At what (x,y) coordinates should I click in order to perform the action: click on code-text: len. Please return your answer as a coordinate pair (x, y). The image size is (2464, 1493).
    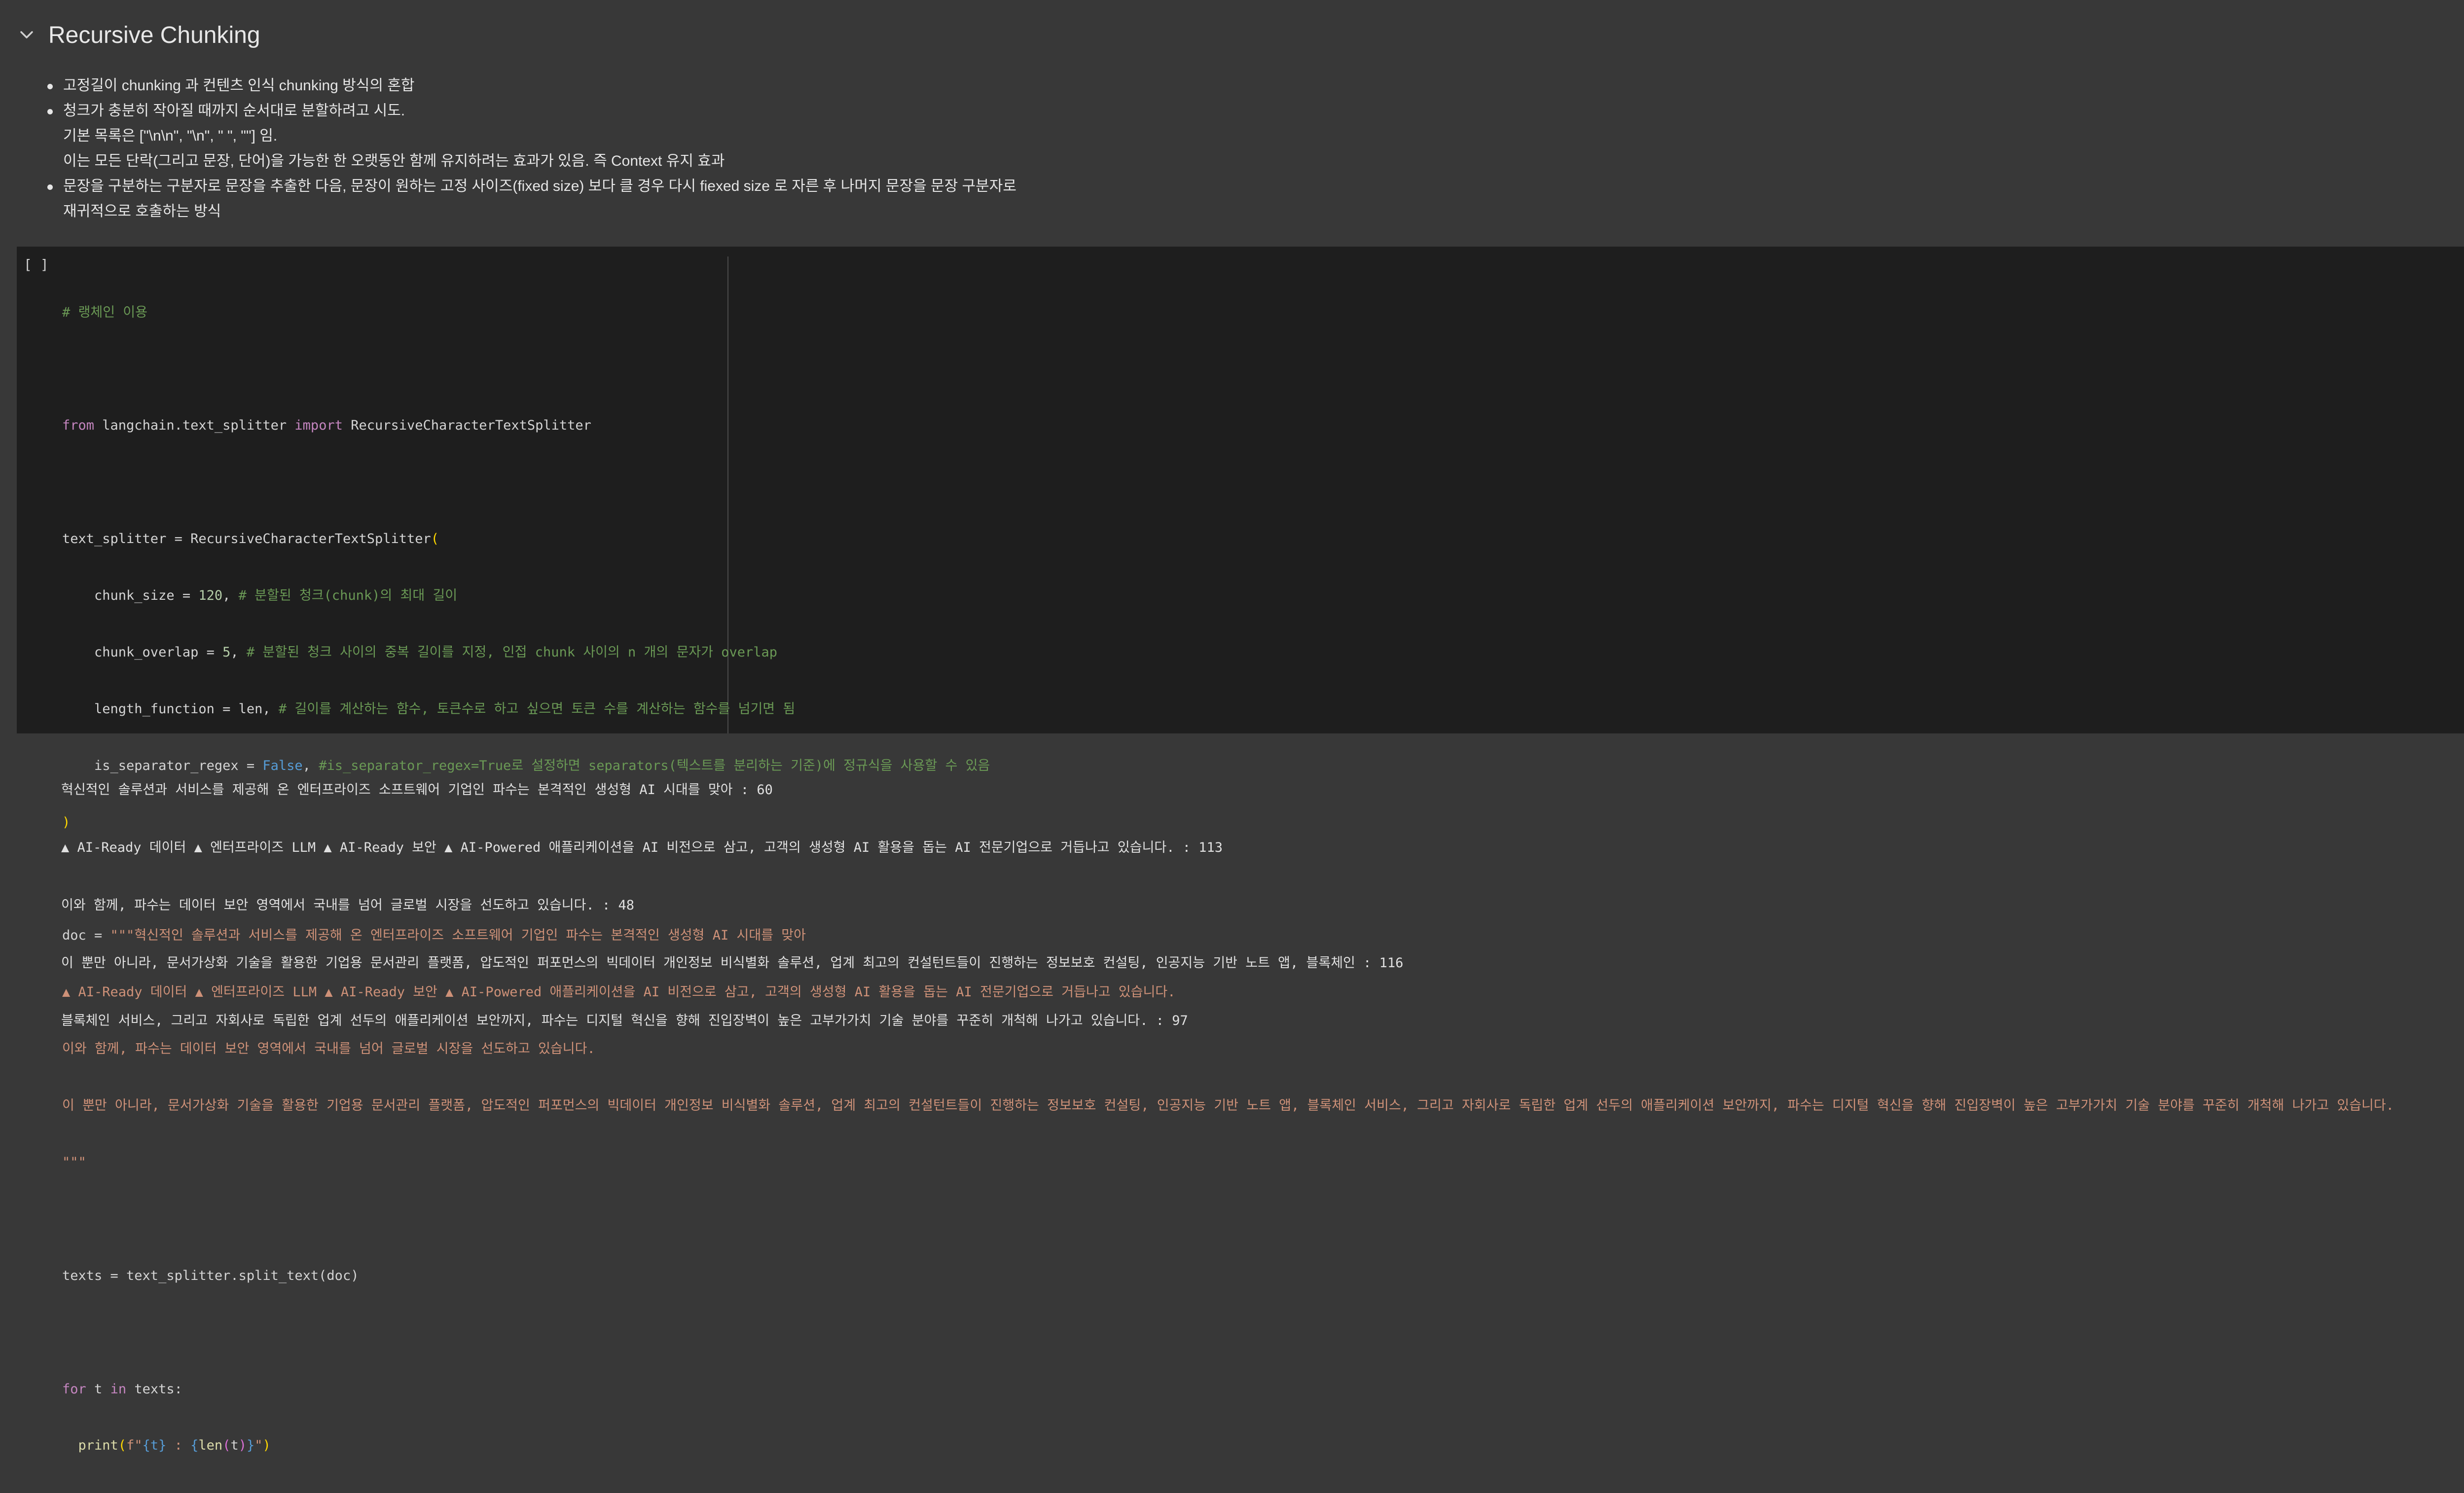
    Looking at the image, I should click on (250, 709).